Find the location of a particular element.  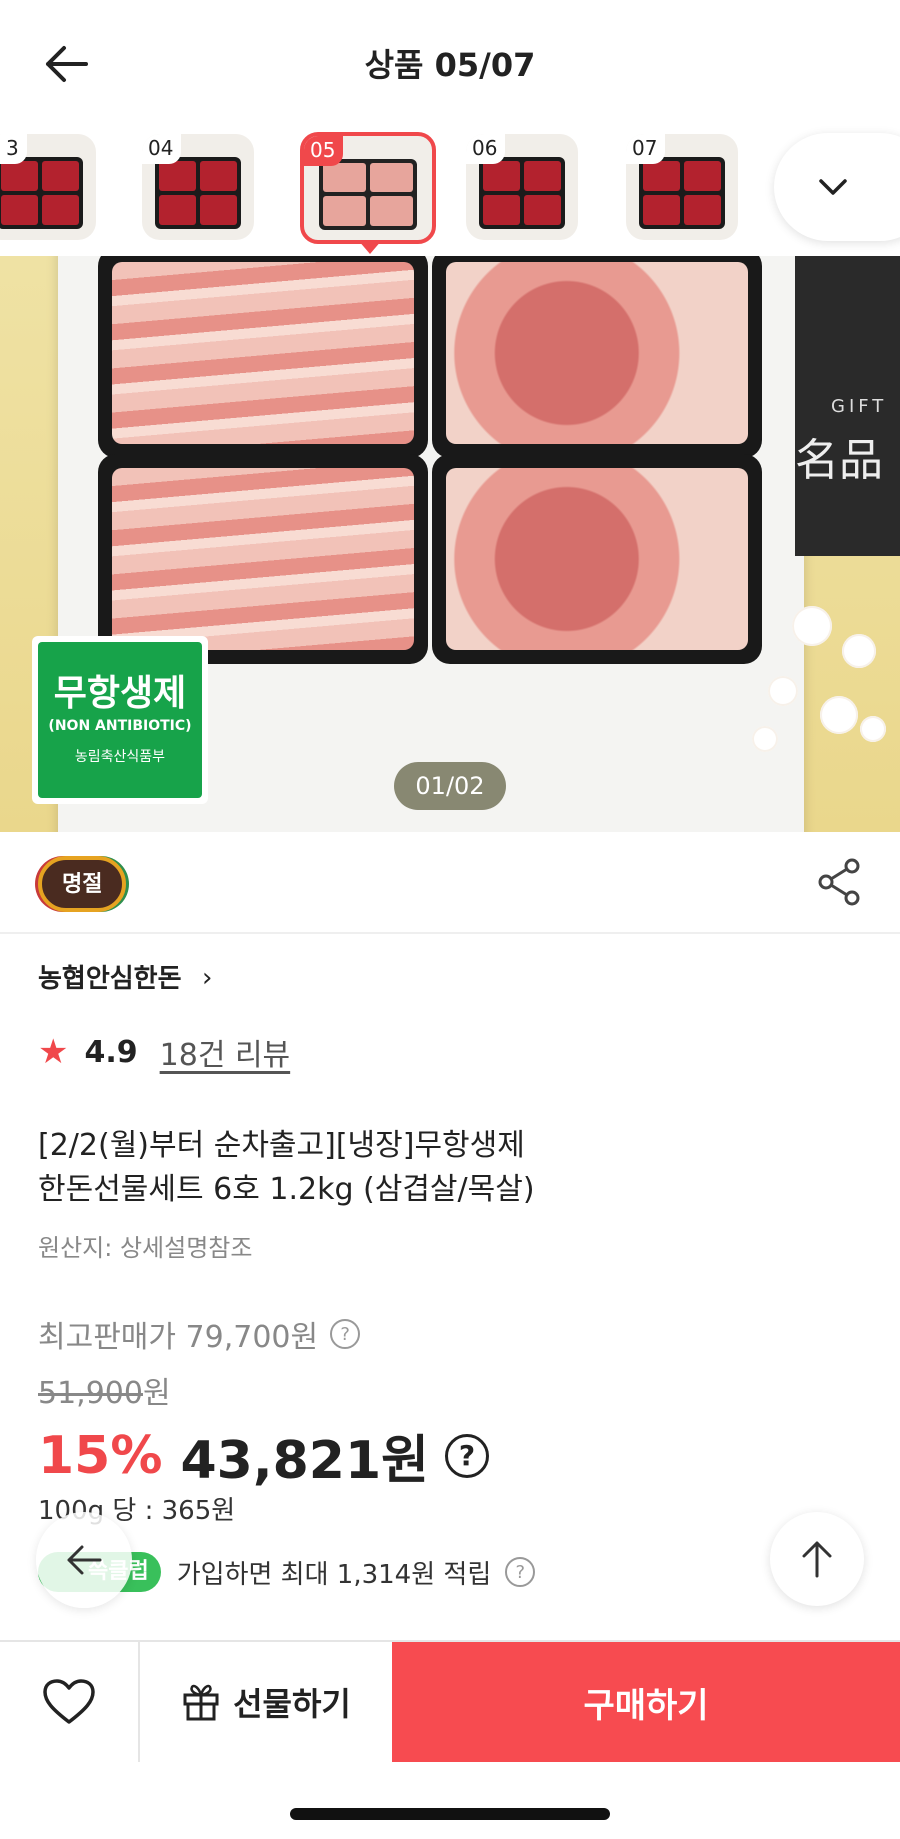

active-thumbnail-pointer is located at coordinates (370, 247).